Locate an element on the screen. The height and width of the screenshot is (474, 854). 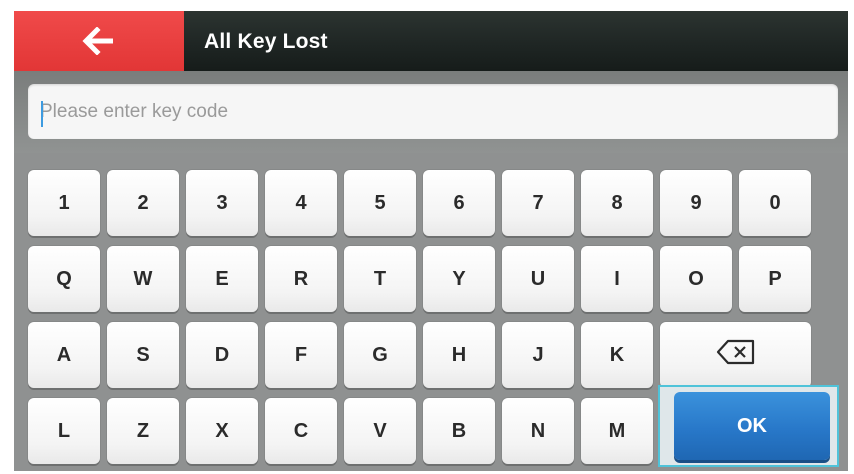
key-z: Z is located at coordinates (143, 431).